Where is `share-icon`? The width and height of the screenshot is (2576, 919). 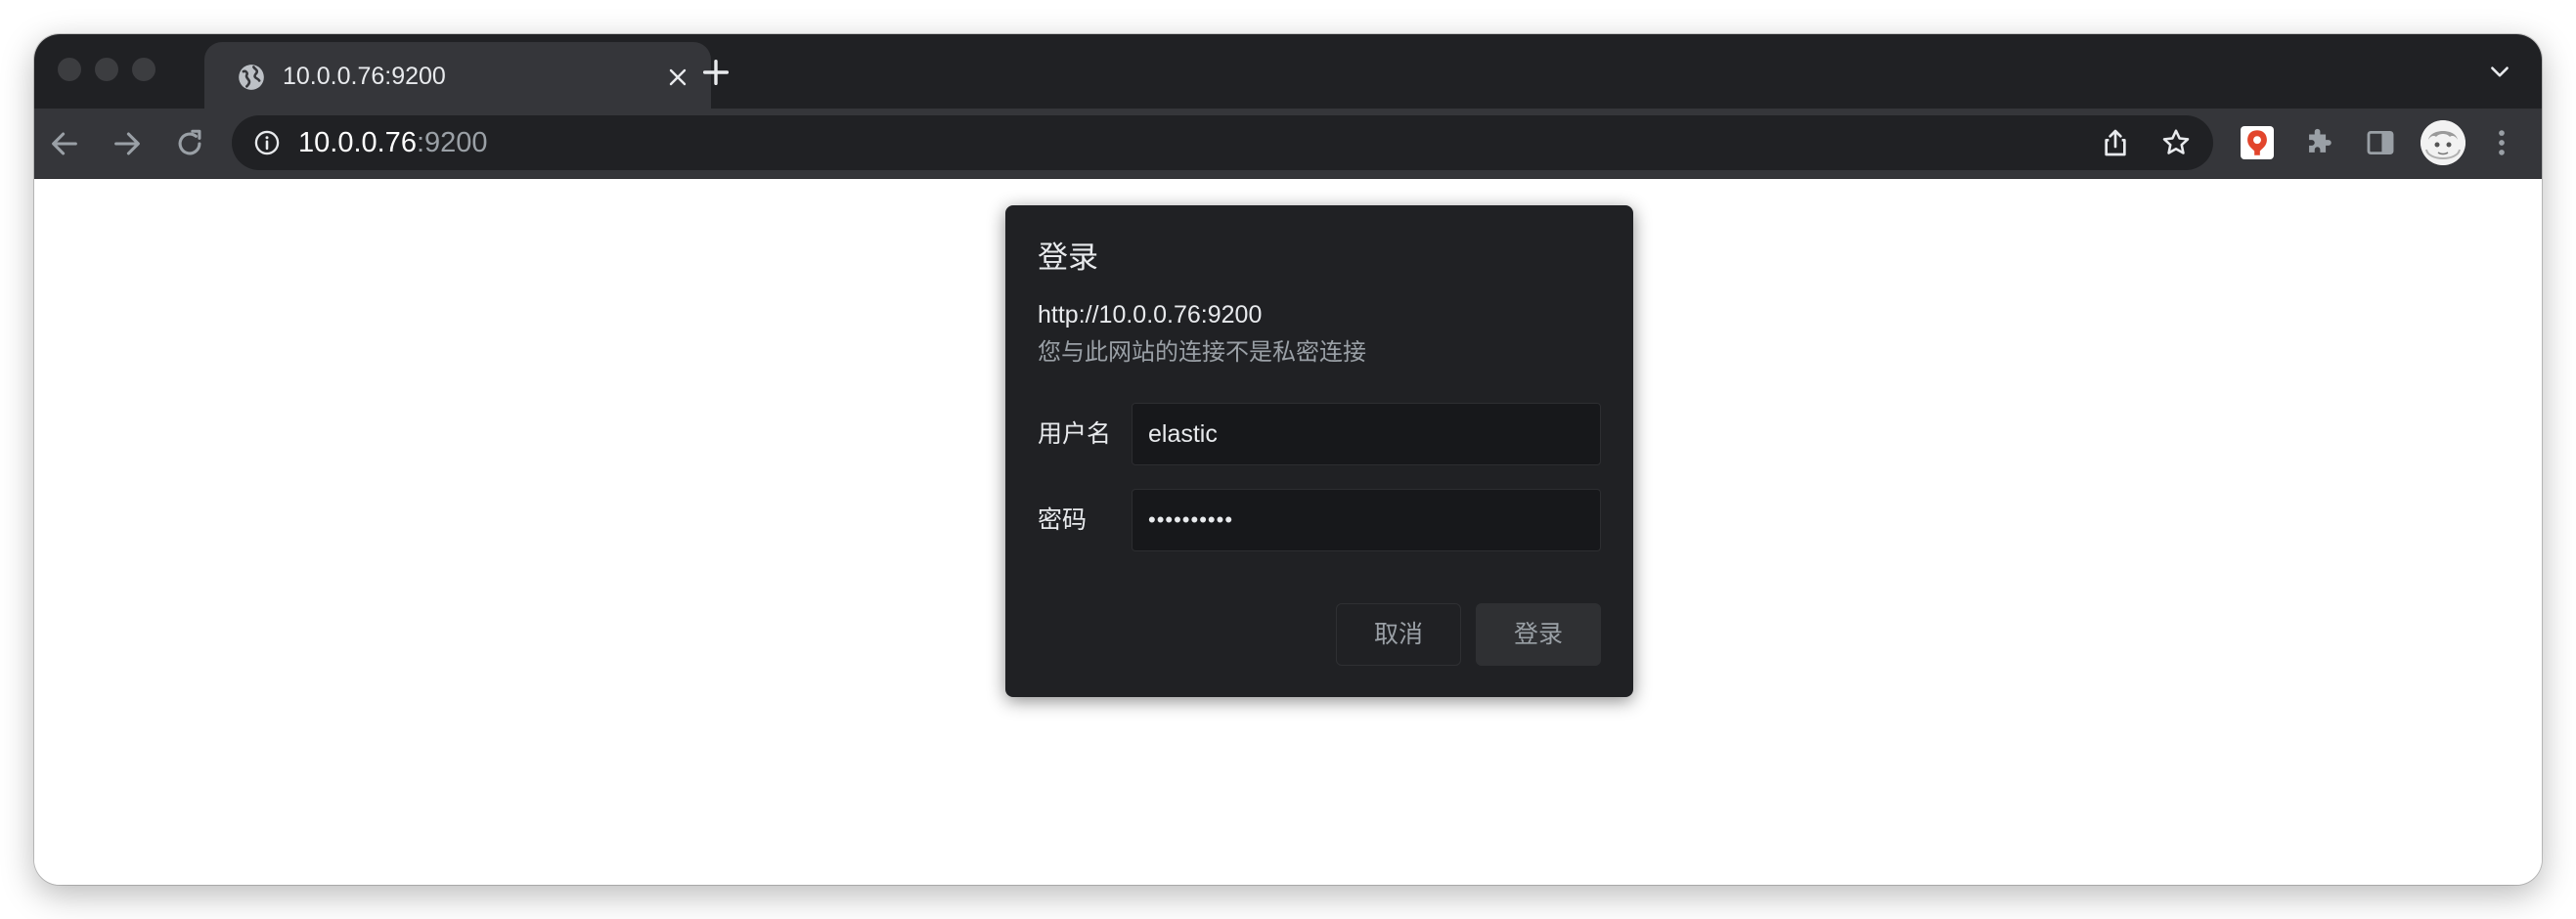
share-icon is located at coordinates (2115, 142).